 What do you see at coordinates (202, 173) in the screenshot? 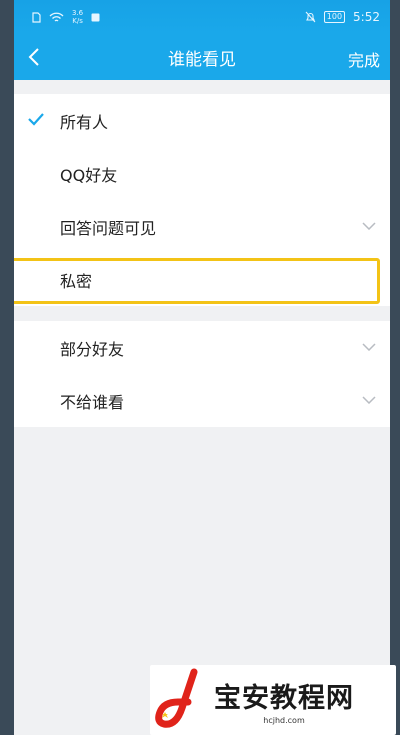
I see `option-qq-friends: QQ好友` at bounding box center [202, 173].